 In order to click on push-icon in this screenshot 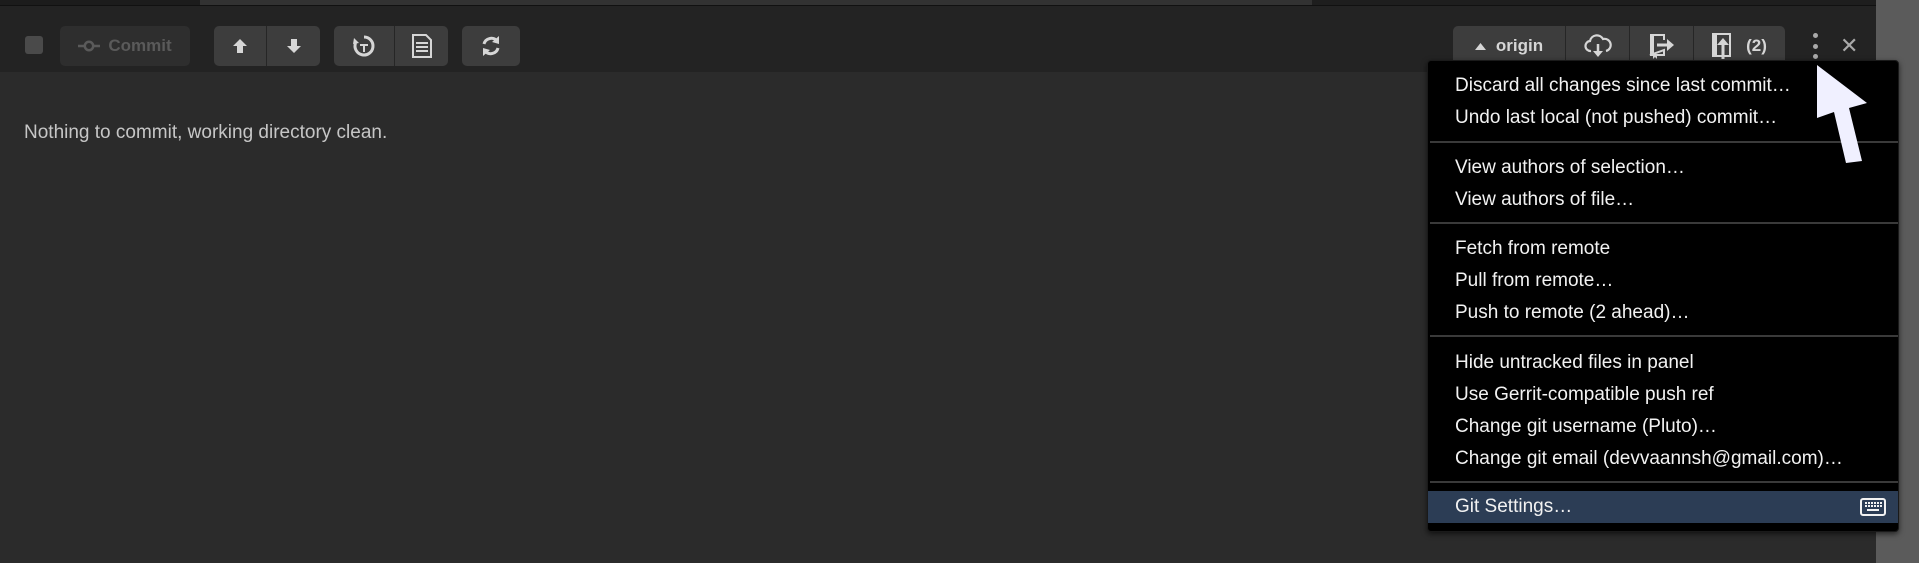, I will do `click(1722, 46)`.